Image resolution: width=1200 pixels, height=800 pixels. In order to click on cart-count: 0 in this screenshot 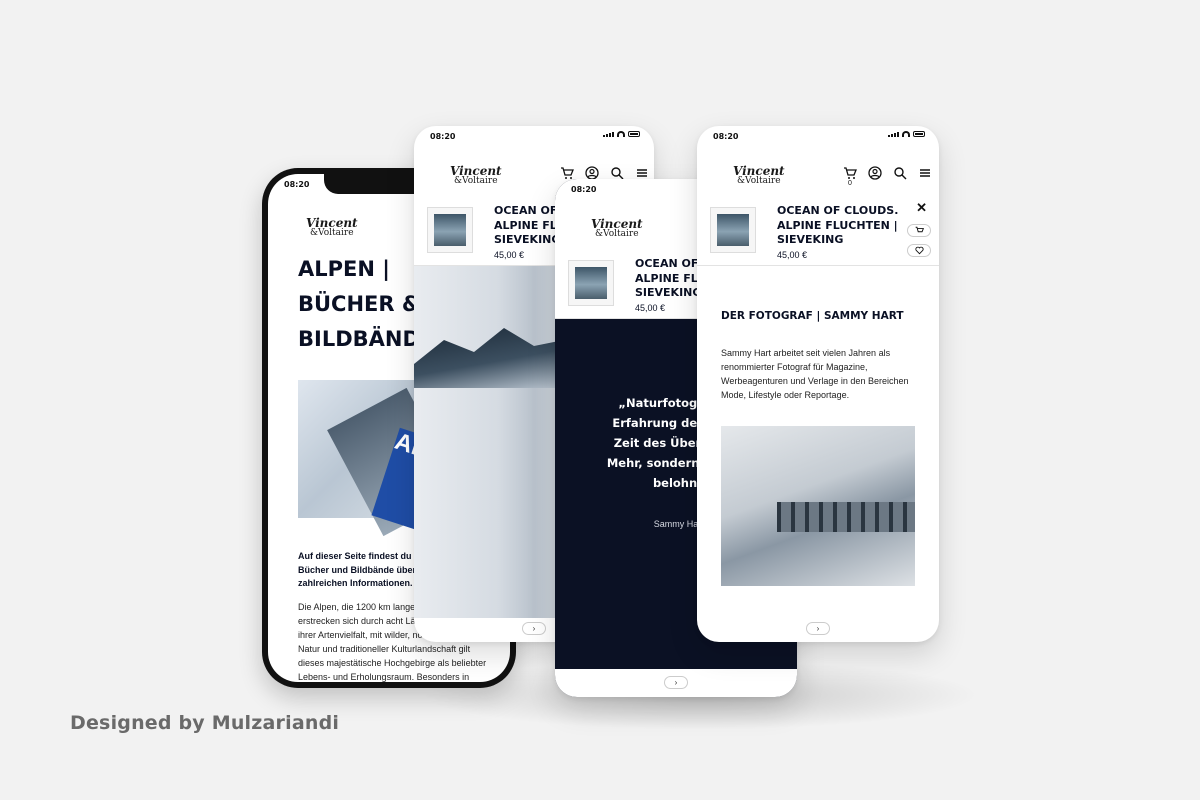, I will do `click(850, 183)`.